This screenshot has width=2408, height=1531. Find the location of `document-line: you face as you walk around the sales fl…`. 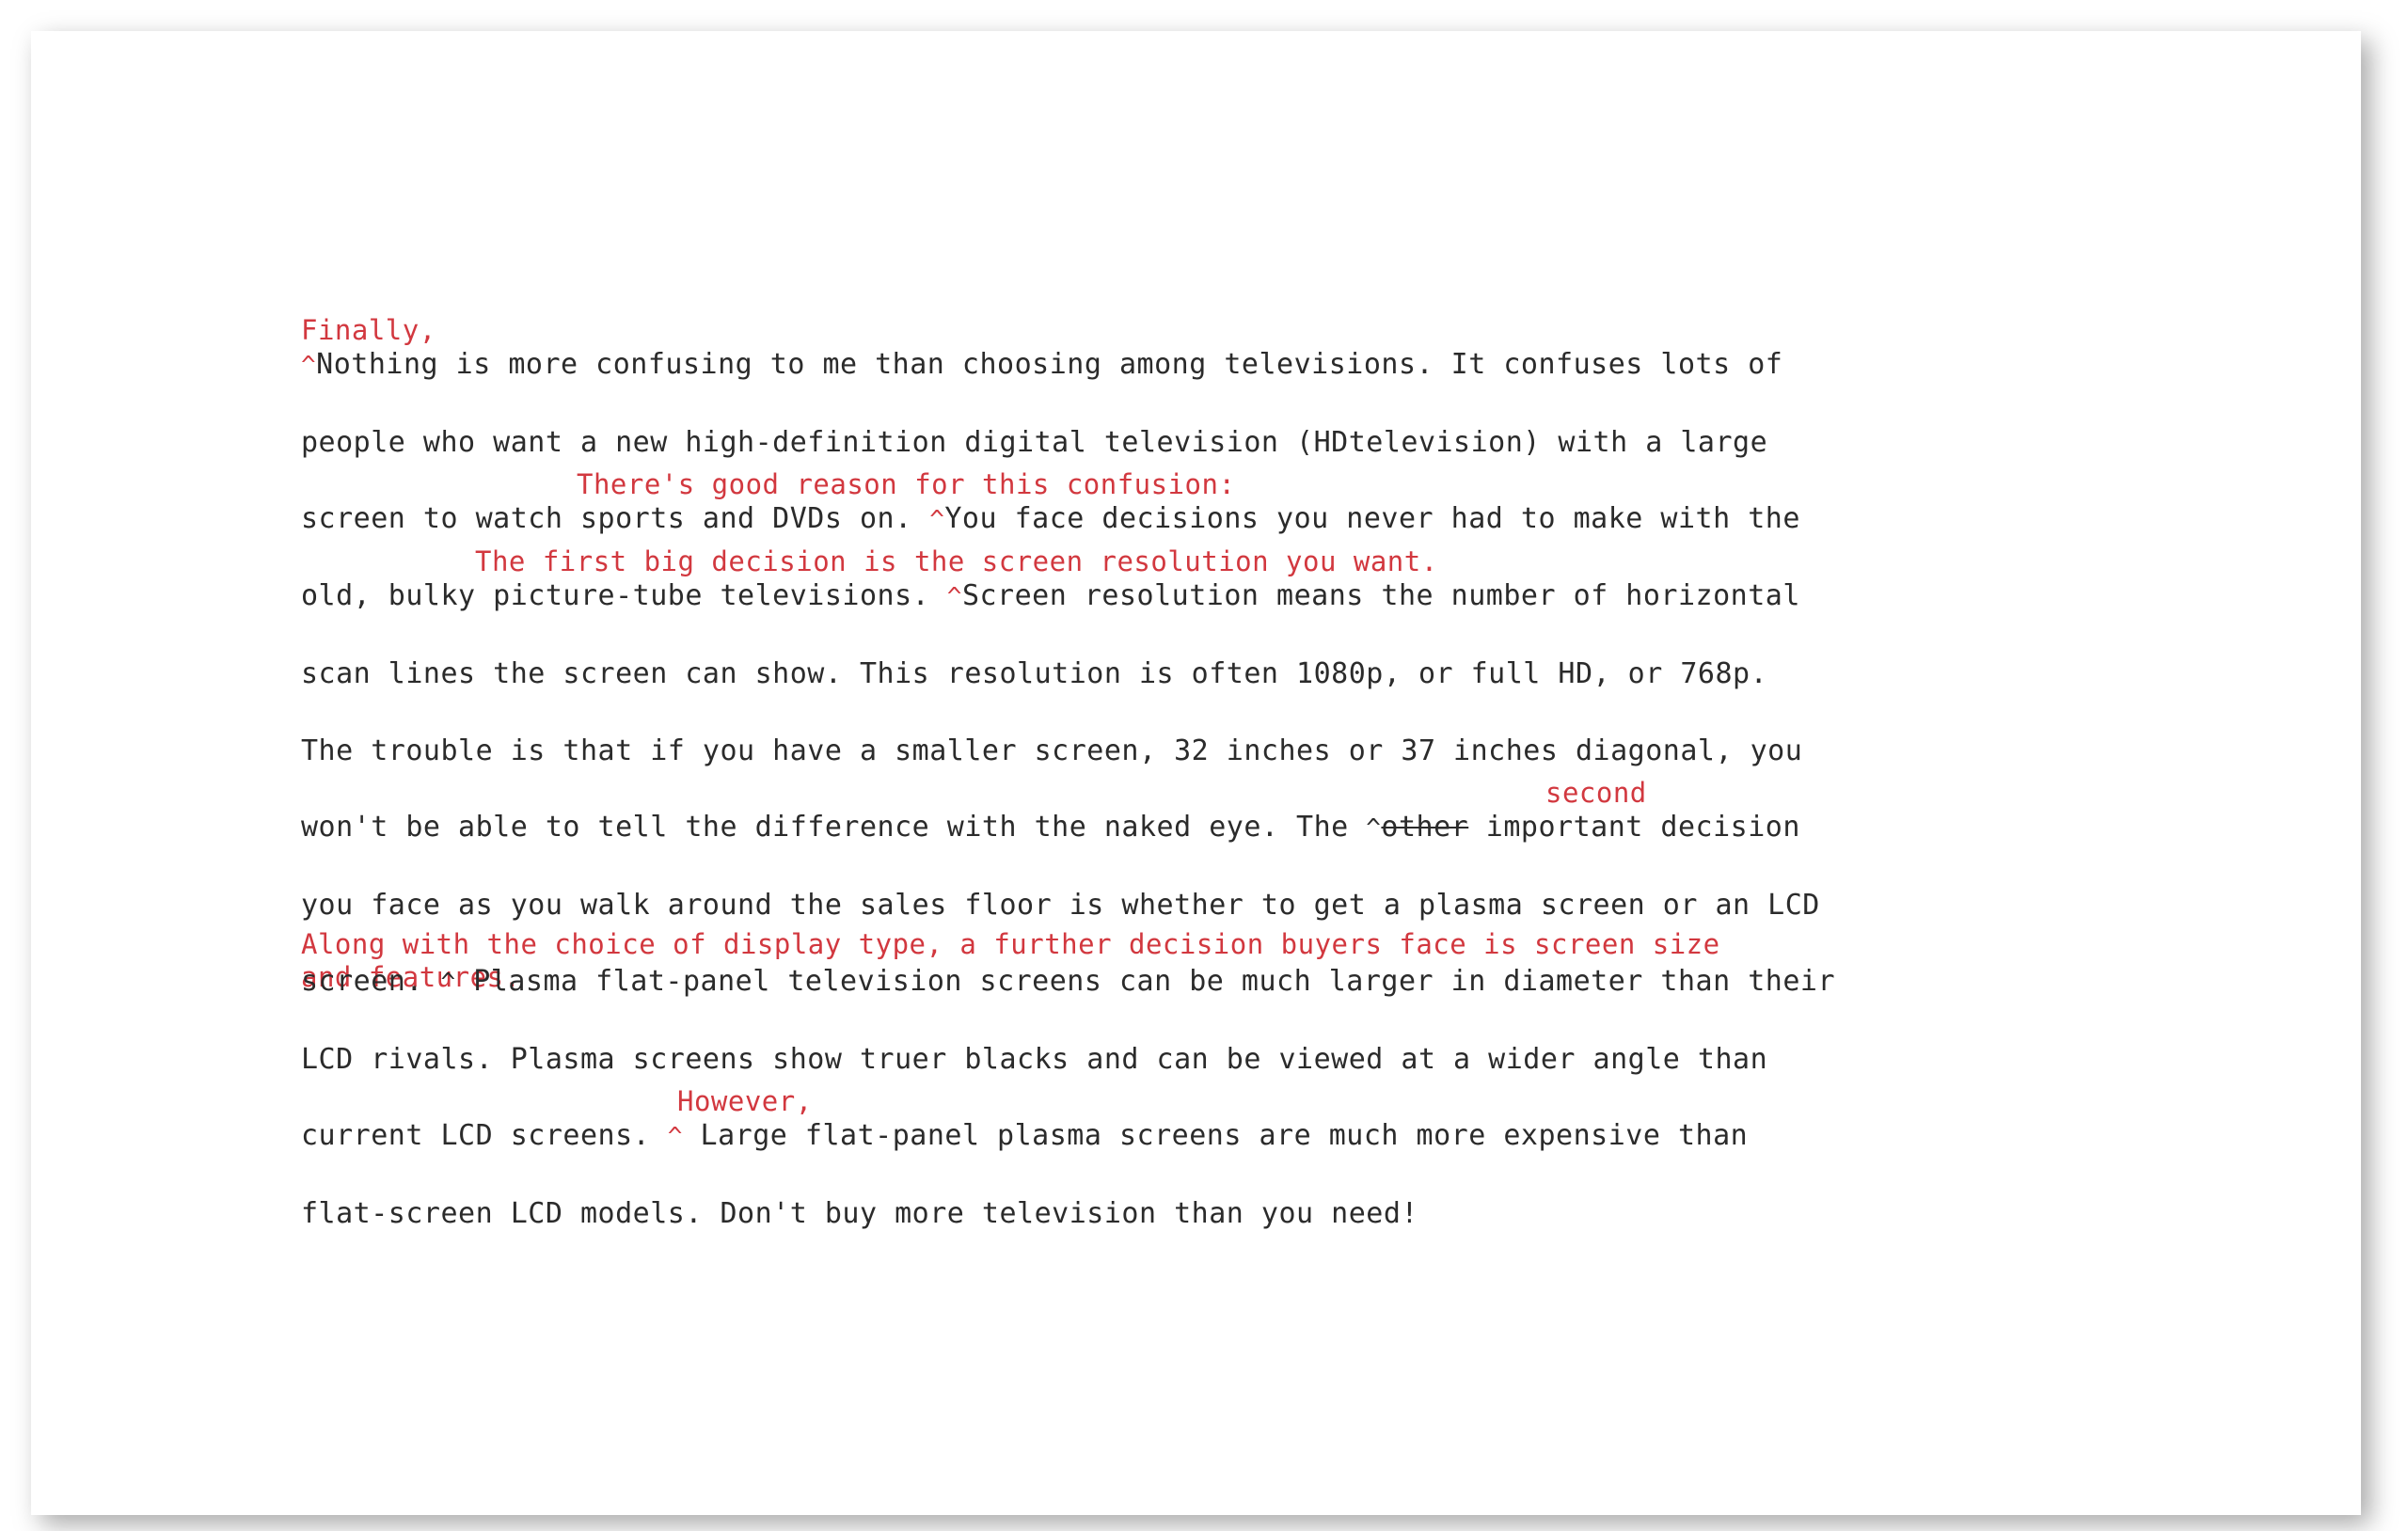

document-line: you face as you walk around the sales fl… is located at coordinates (1270, 891).